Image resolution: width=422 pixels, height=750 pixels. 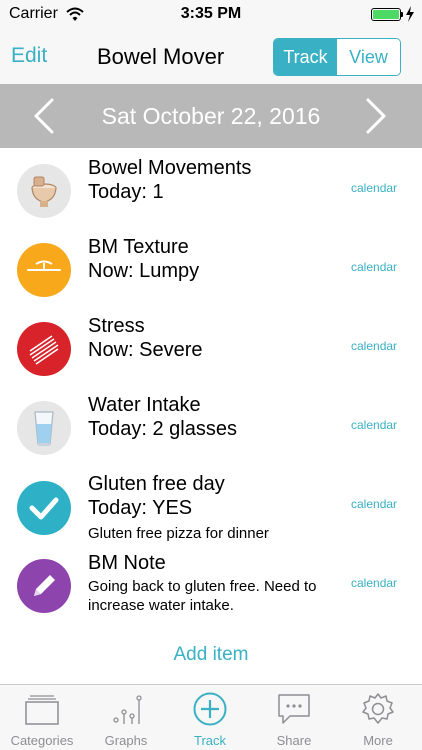 I want to click on navigation-bar: Edit Bowel Mover Track View, so click(x=211, y=57).